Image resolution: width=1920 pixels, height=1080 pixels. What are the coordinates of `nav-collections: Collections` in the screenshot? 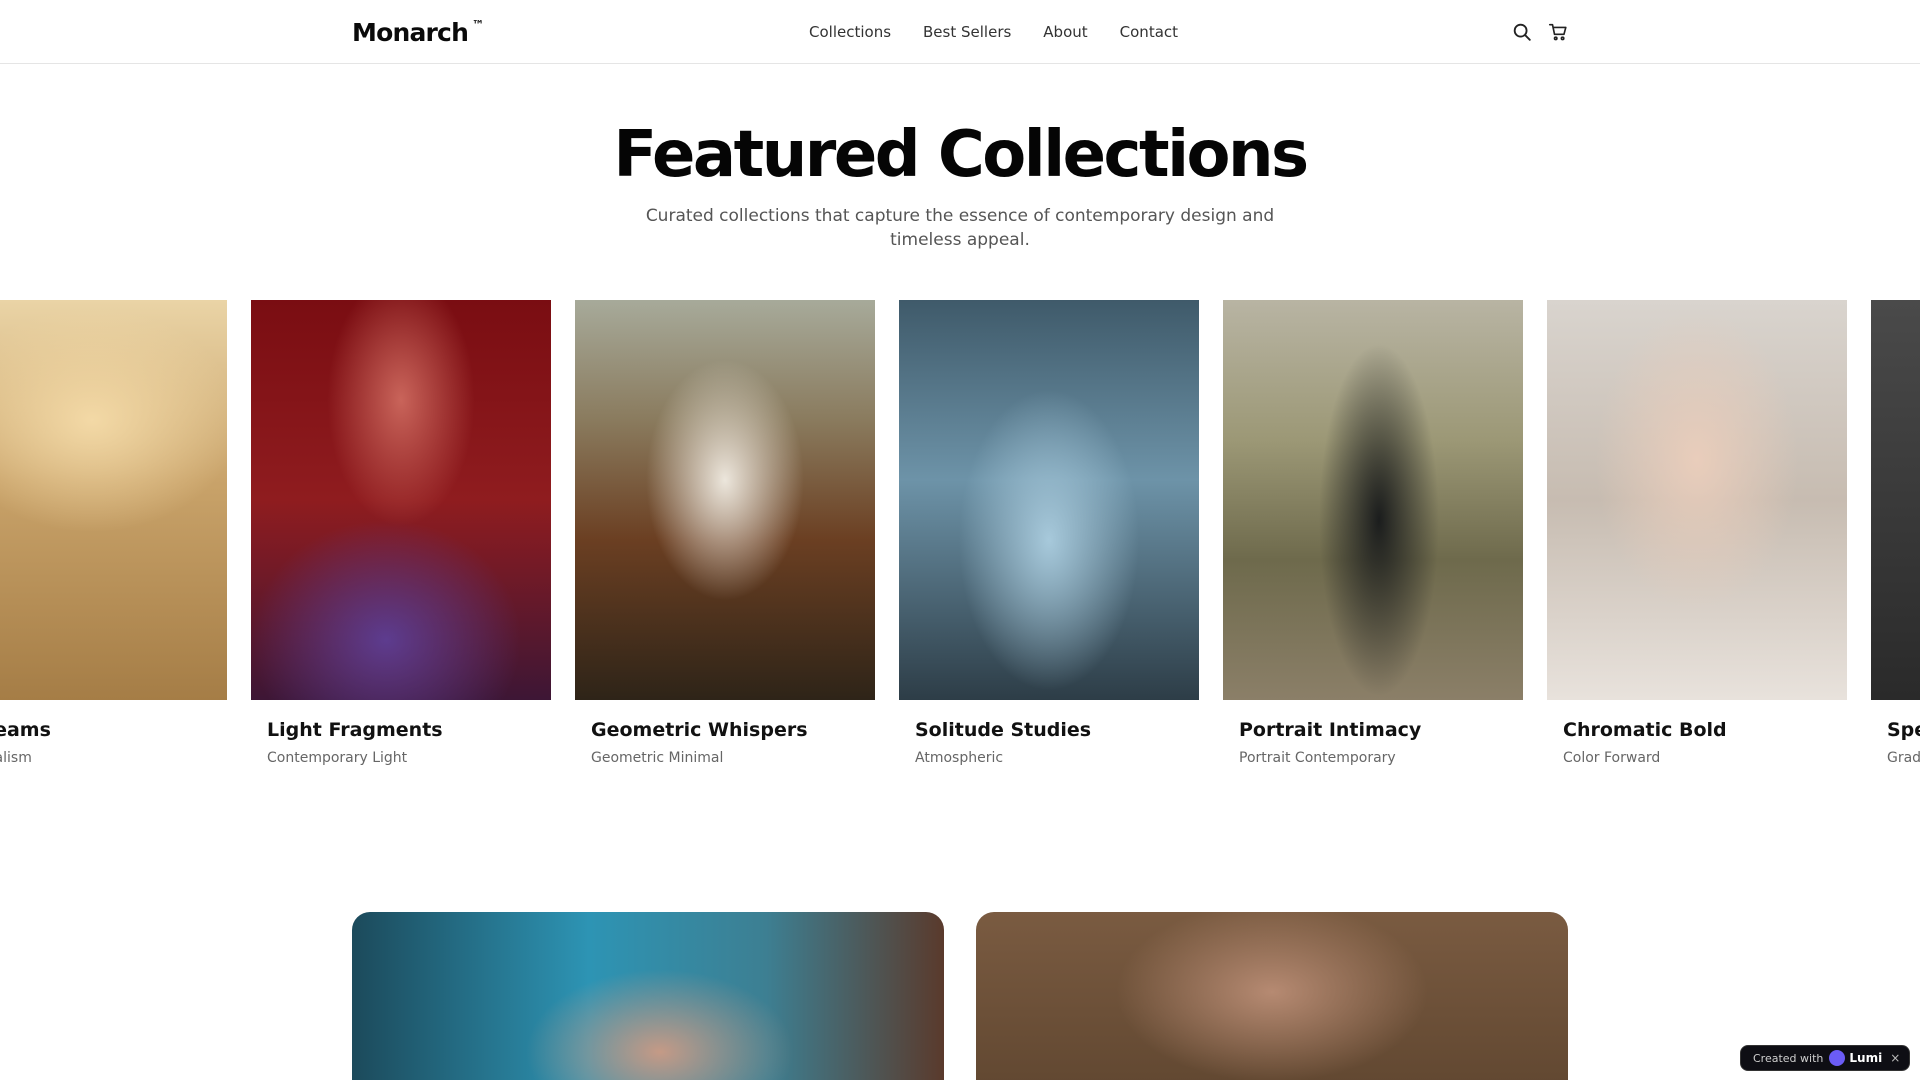 It's located at (850, 32).